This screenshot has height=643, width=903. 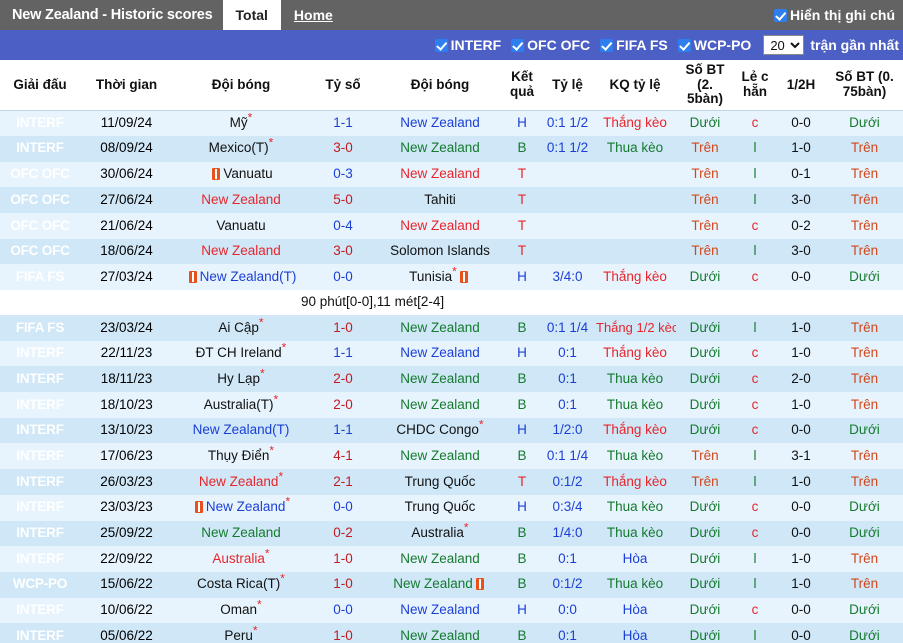 I want to click on cell-away-team: Tahiti, so click(x=440, y=200).